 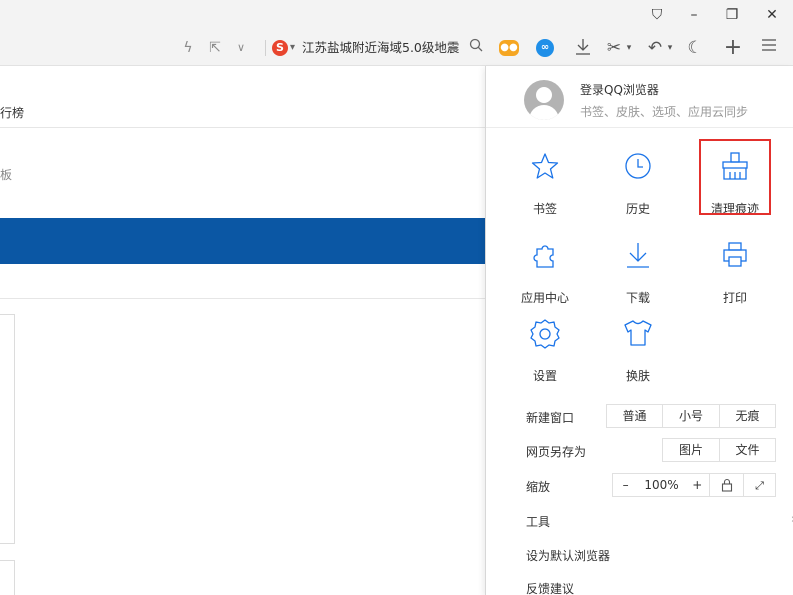 What do you see at coordinates (638, 187) in the screenshot?
I see `history-button: 历史` at bounding box center [638, 187].